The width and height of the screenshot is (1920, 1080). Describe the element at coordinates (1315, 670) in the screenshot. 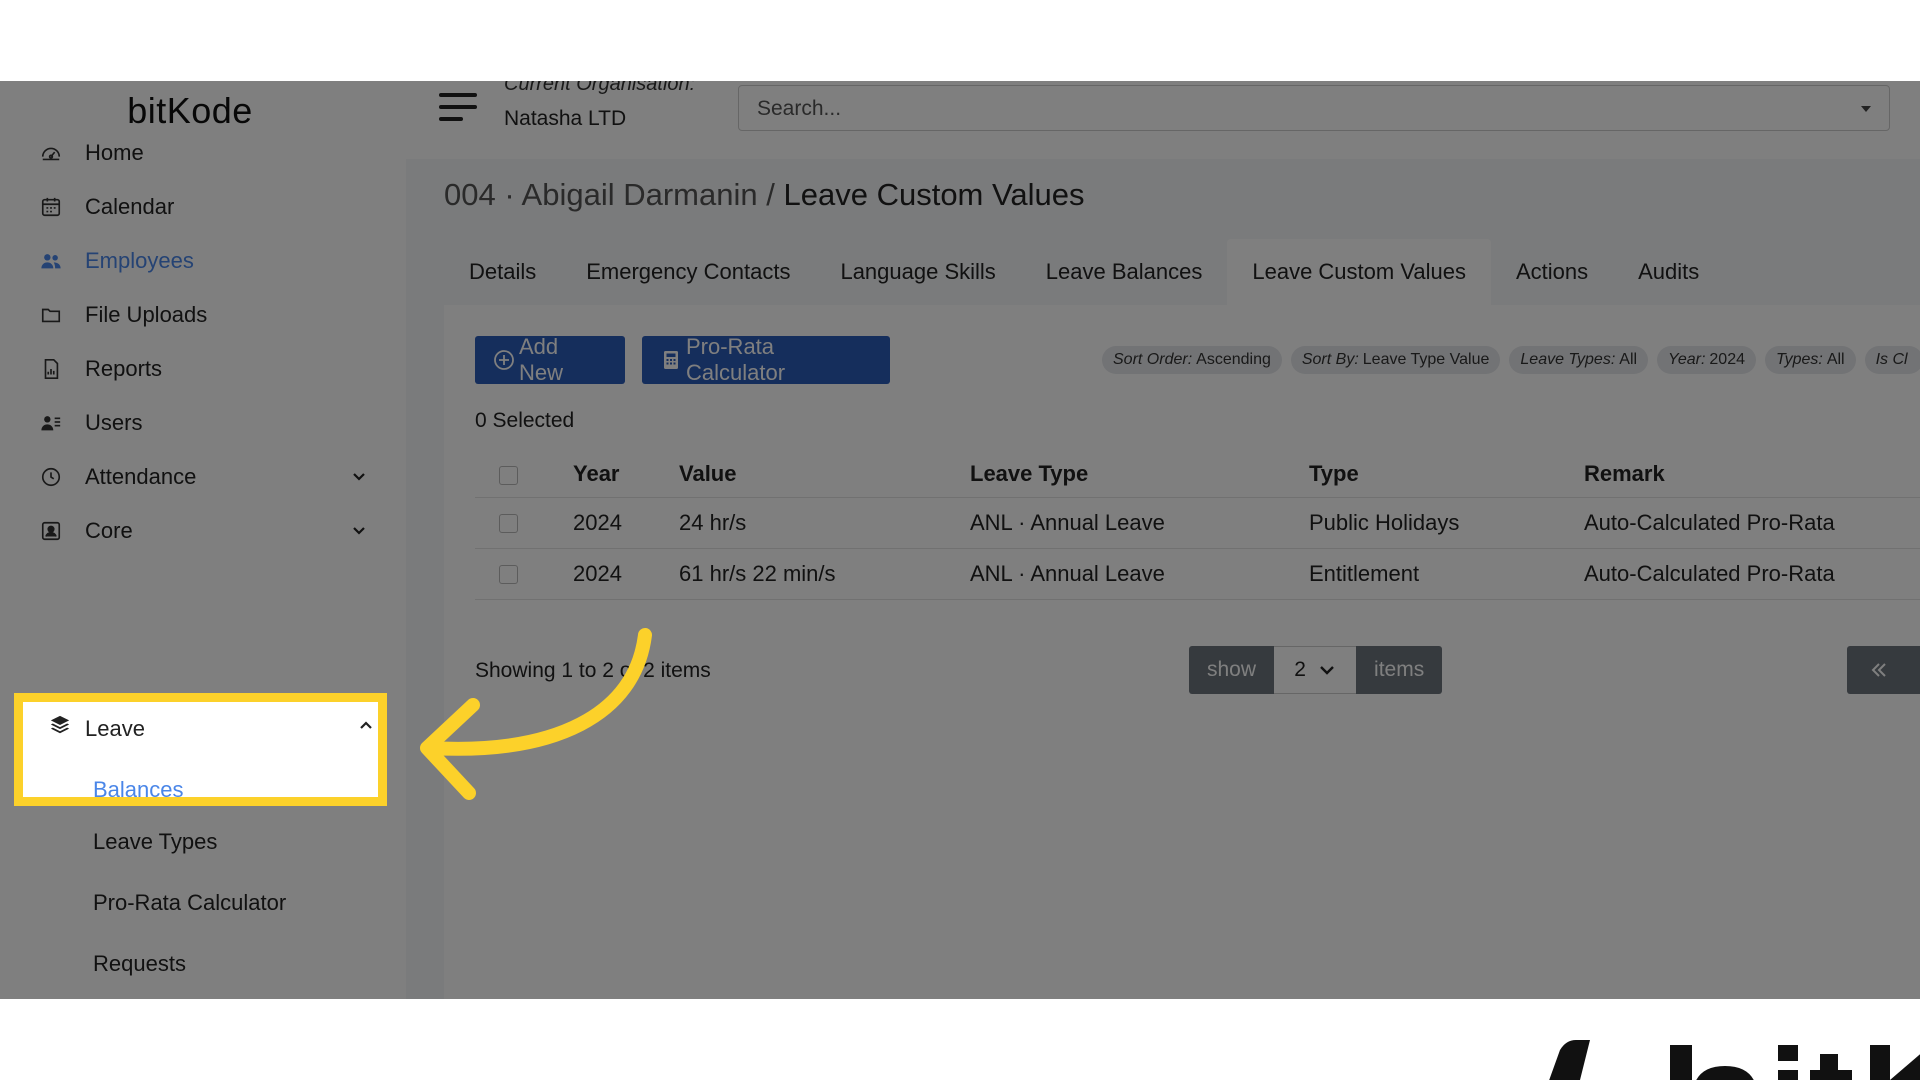

I see `page-size-select: 2` at that location.